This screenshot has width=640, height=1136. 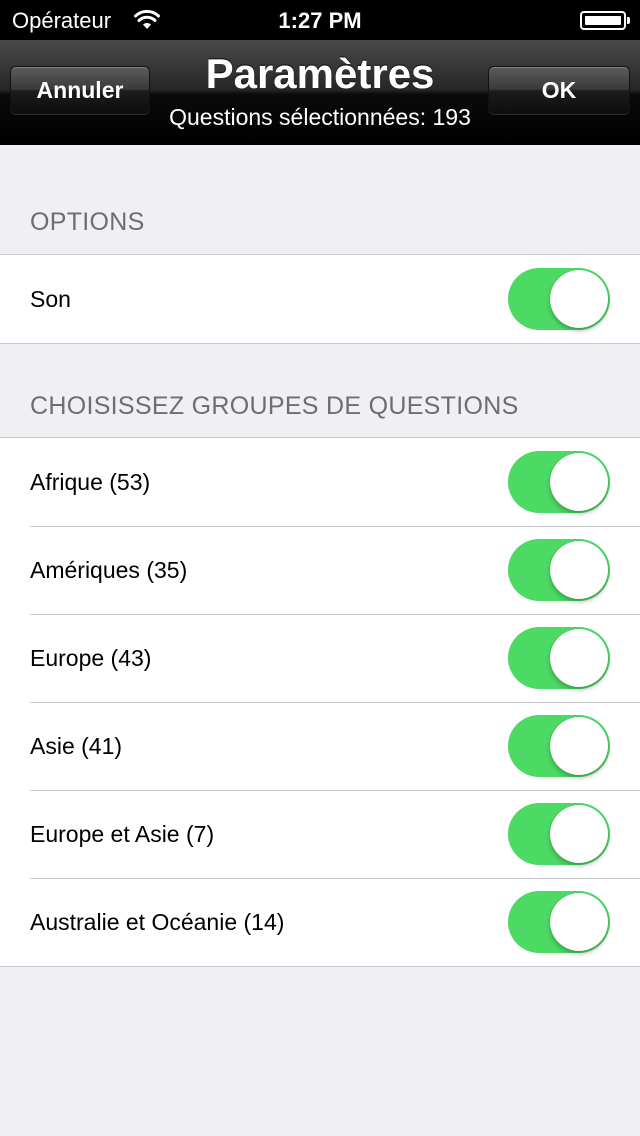 I want to click on toggle-afrique, so click(x=559, y=482).